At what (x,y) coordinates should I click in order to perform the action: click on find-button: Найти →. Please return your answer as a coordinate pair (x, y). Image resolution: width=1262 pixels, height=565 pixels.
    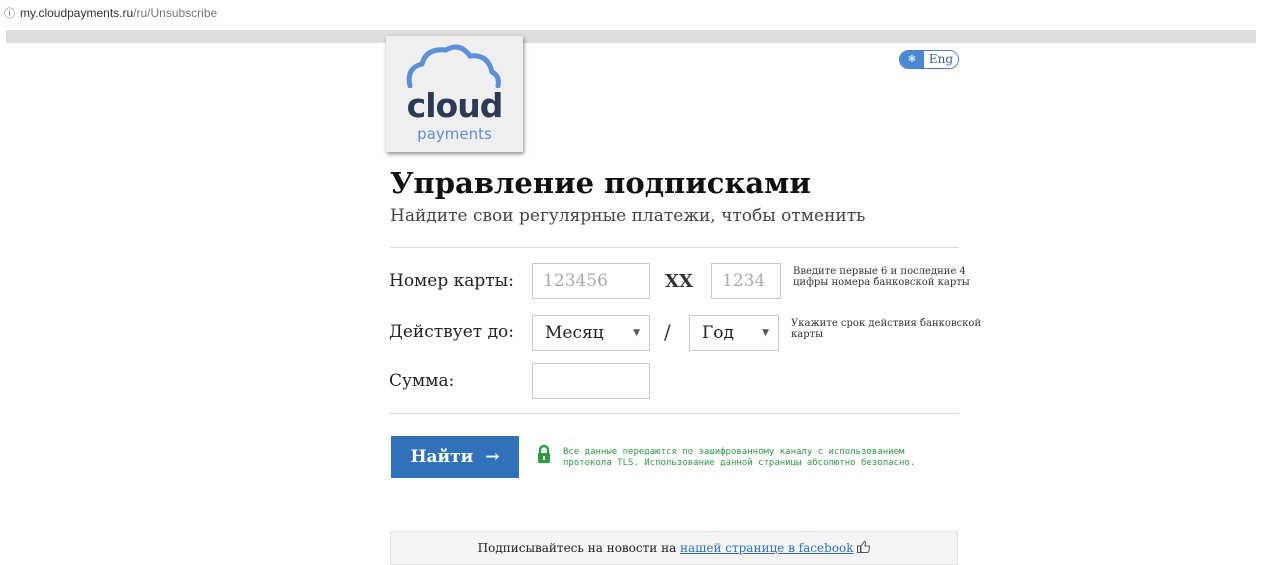
    Looking at the image, I should click on (455, 457).